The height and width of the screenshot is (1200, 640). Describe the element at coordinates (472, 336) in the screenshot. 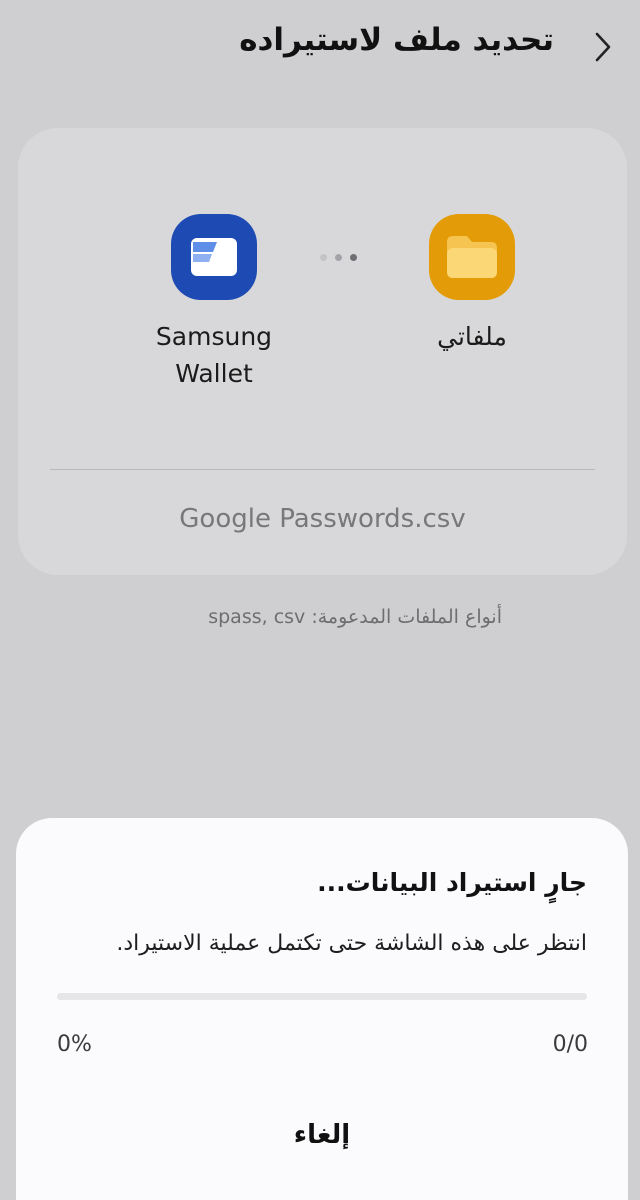

I see `app-label-my-files: ملفاتي` at that location.